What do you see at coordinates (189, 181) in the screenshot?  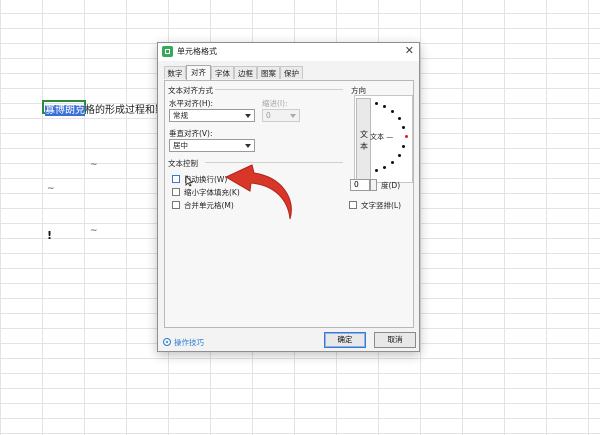 I see `mouse-cursor-icon` at bounding box center [189, 181].